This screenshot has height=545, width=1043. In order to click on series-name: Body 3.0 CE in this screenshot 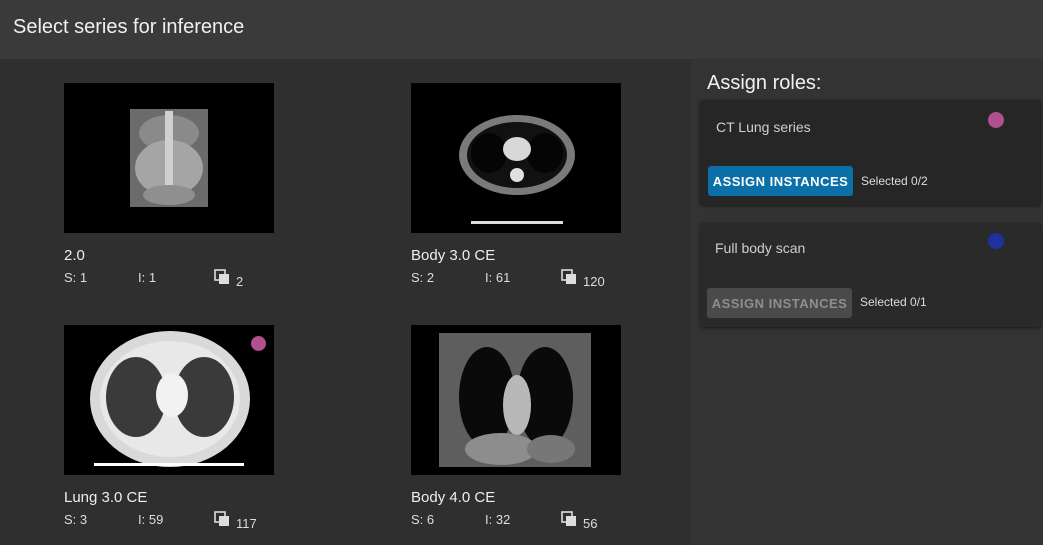, I will do `click(453, 255)`.